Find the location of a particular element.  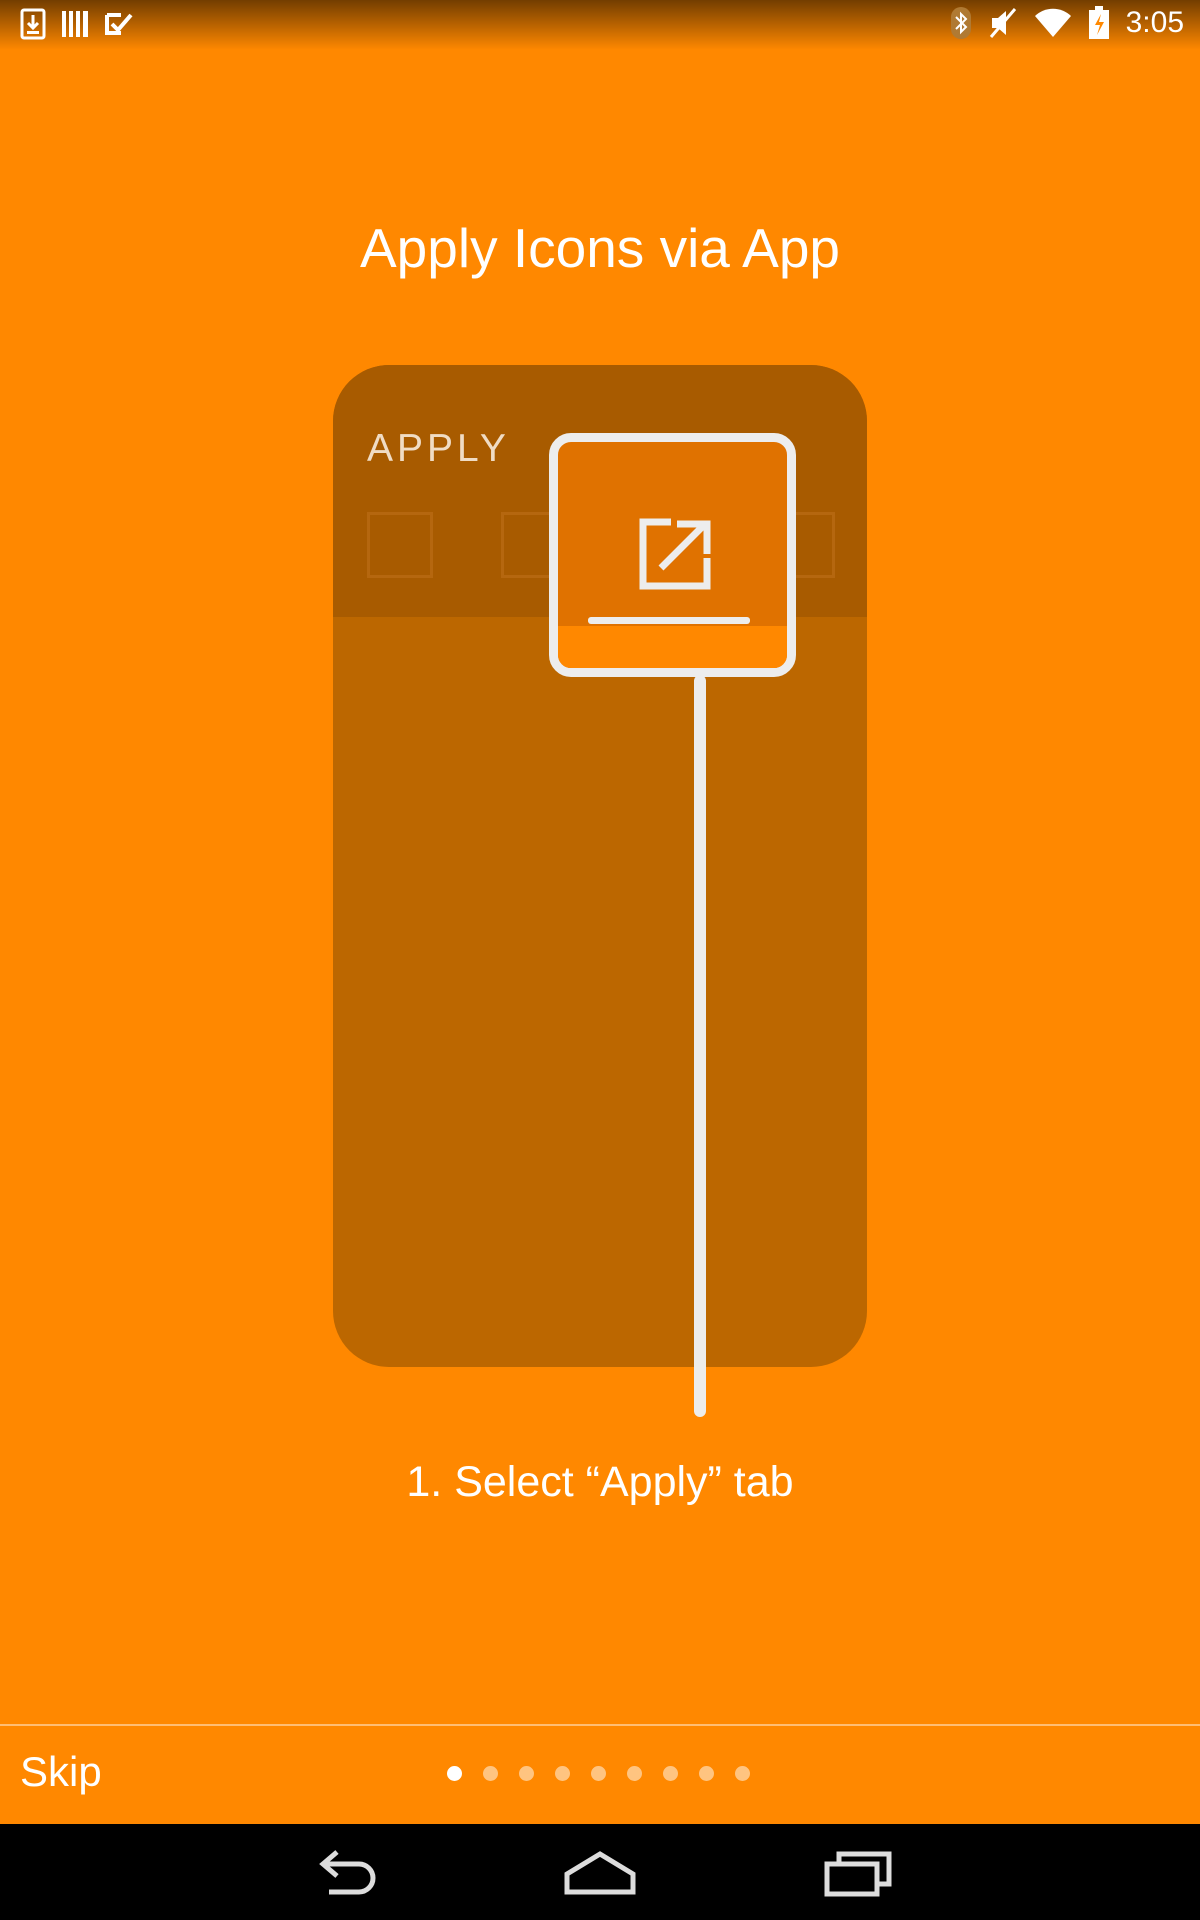

mute-icon is located at coordinates (1003, 23).